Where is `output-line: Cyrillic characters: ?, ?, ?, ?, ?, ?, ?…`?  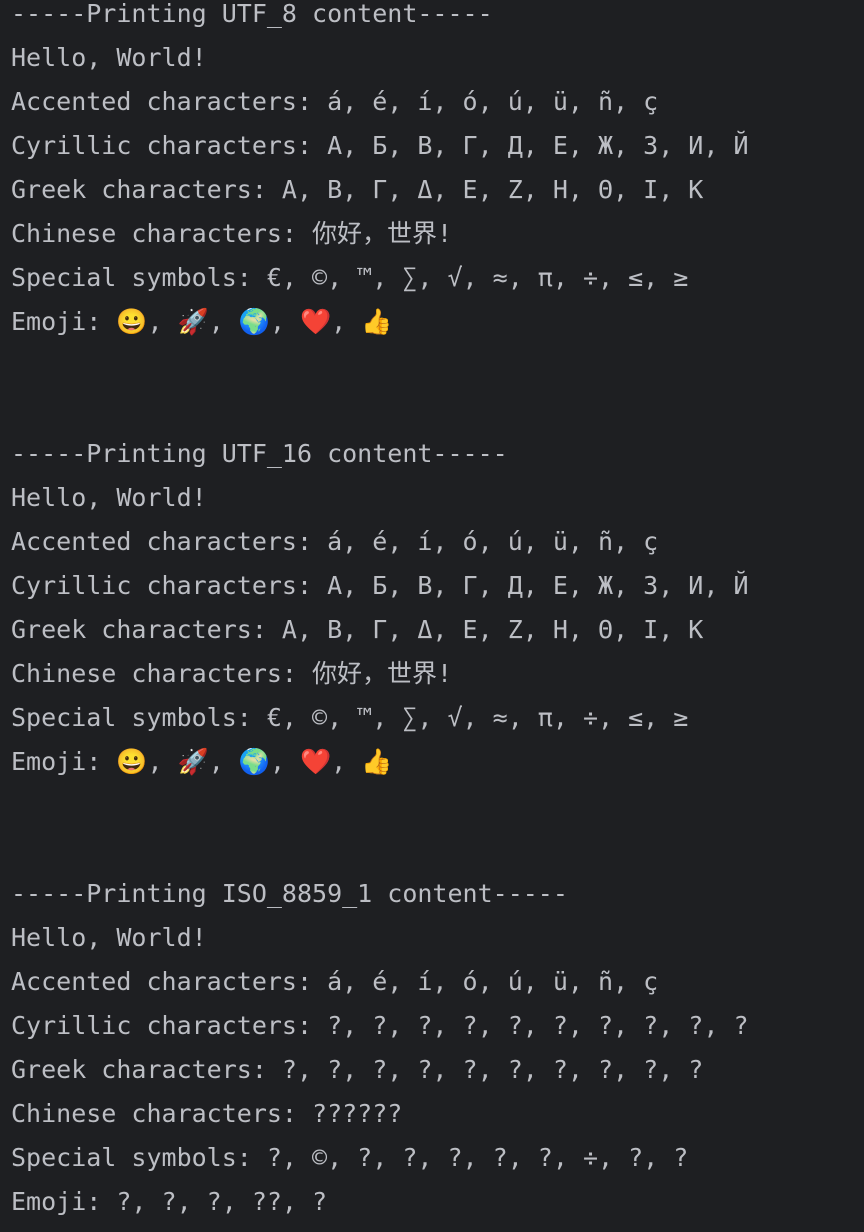 output-line: Cyrillic characters: ?, ?, ?, ?, ?, ?, ?… is located at coordinates (380, 1025).